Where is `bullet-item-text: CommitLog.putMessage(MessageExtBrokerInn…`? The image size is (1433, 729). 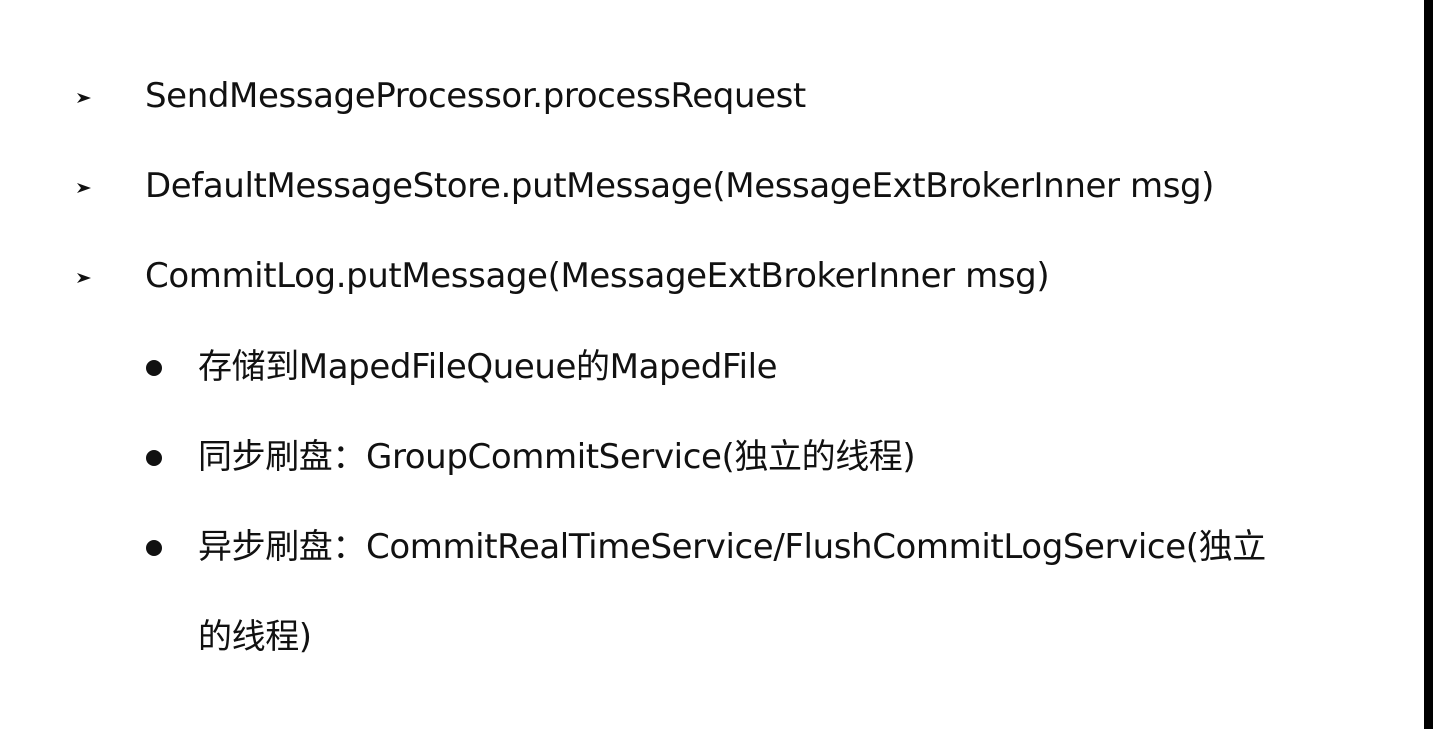 bullet-item-text: CommitLog.putMessage(MessageExtBrokerInn… is located at coordinates (597, 276).